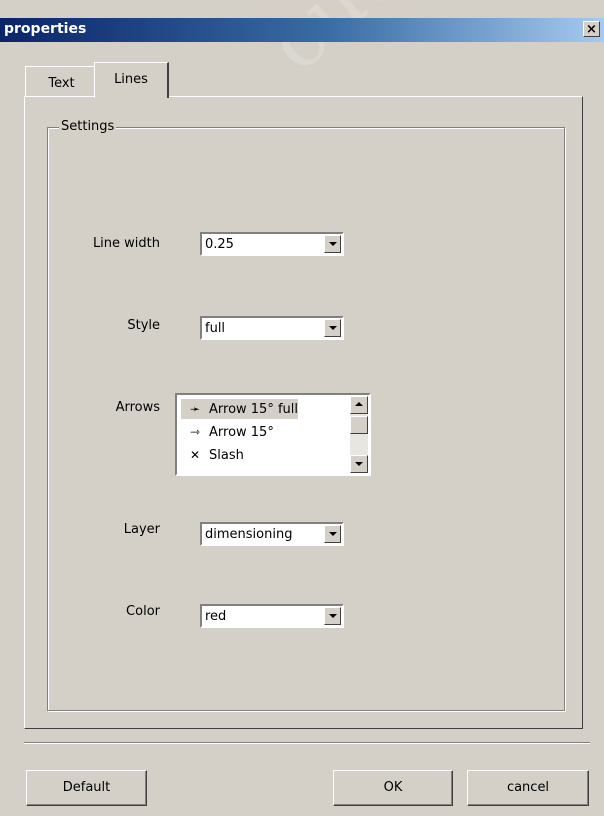  I want to click on tab-text: Text, so click(61, 81).